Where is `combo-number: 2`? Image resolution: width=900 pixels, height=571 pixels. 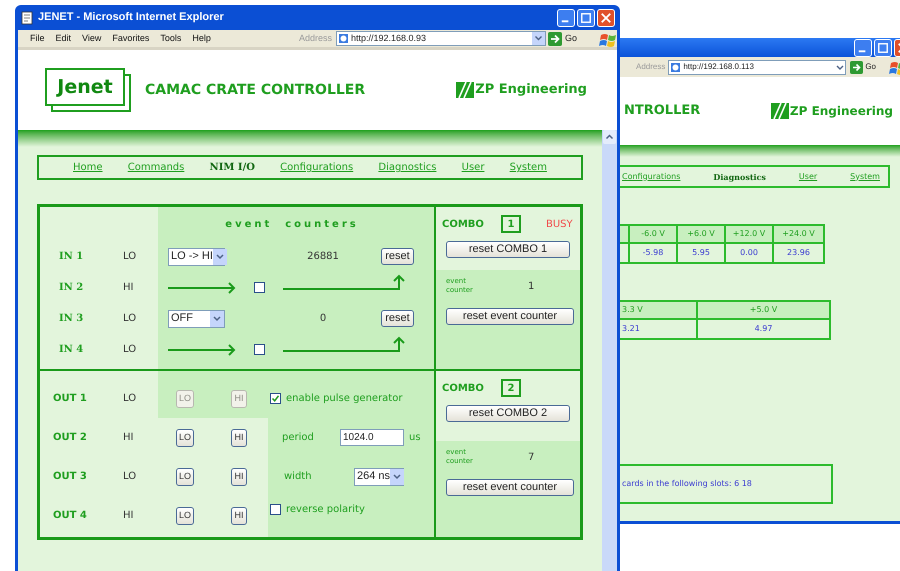
combo-number: 2 is located at coordinates (511, 388).